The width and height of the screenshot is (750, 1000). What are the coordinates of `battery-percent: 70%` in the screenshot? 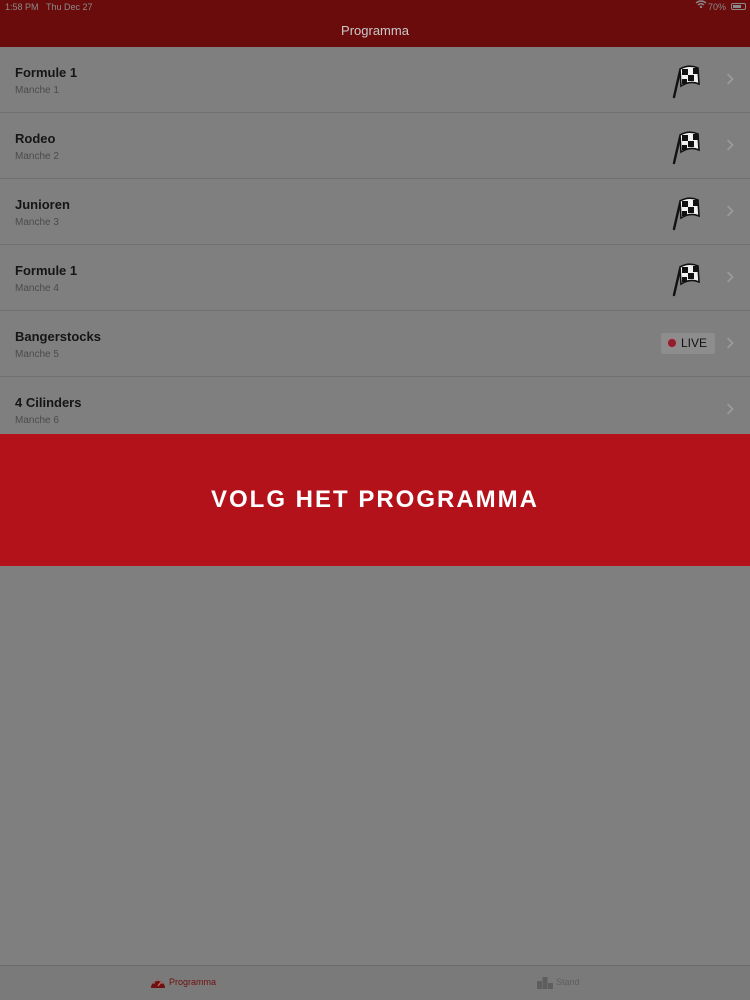 It's located at (716, 7).